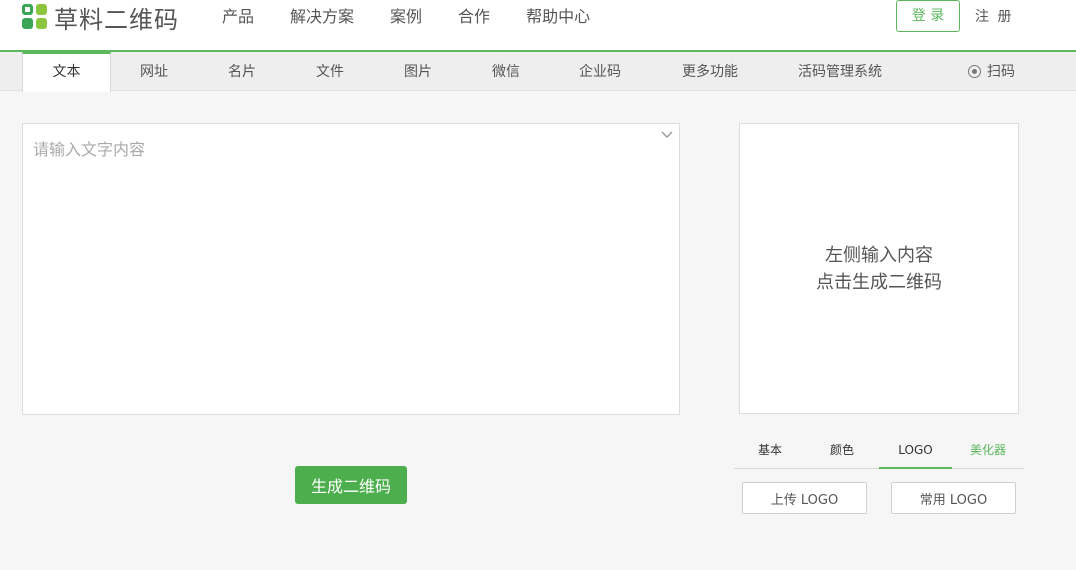 The image size is (1076, 570). What do you see at coordinates (558, 17) in the screenshot?
I see `nav-item-help: 帮助中心` at bounding box center [558, 17].